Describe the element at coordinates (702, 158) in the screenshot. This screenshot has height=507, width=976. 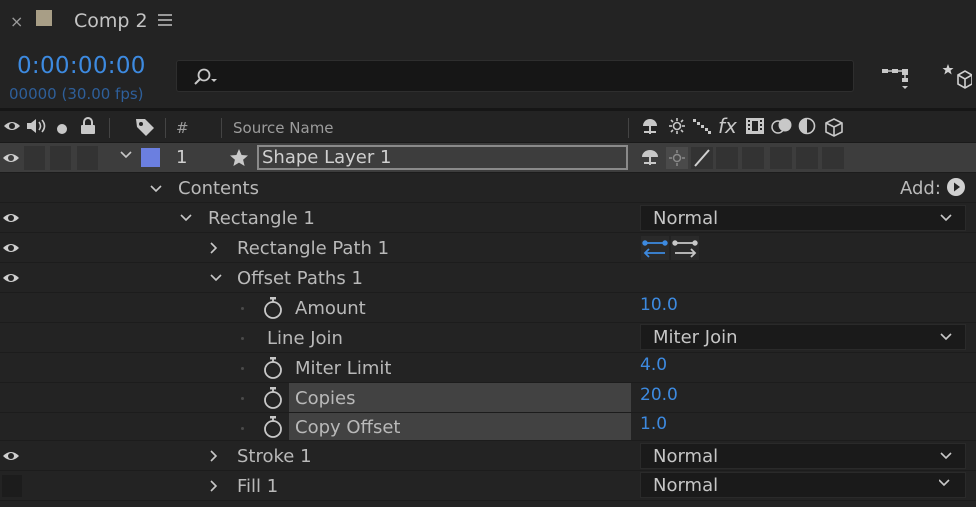
I see `quality-switch-icon` at that location.